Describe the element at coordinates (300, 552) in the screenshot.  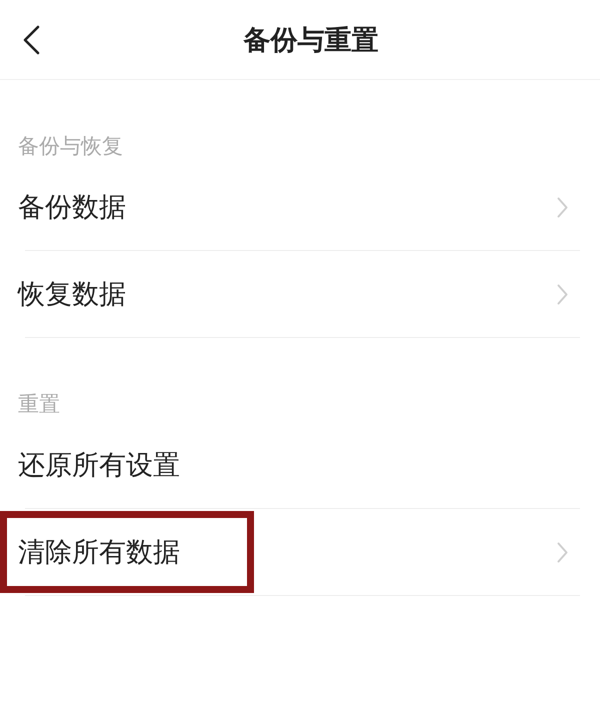
I see `settings-item: 清除所有数据` at that location.